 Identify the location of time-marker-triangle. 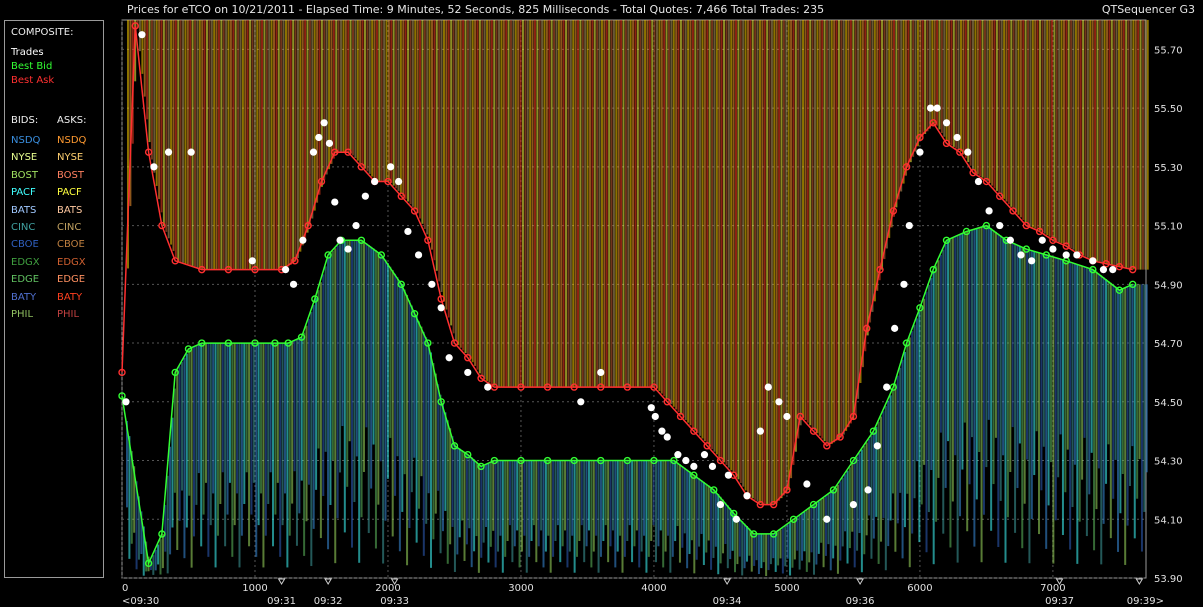
(281, 581).